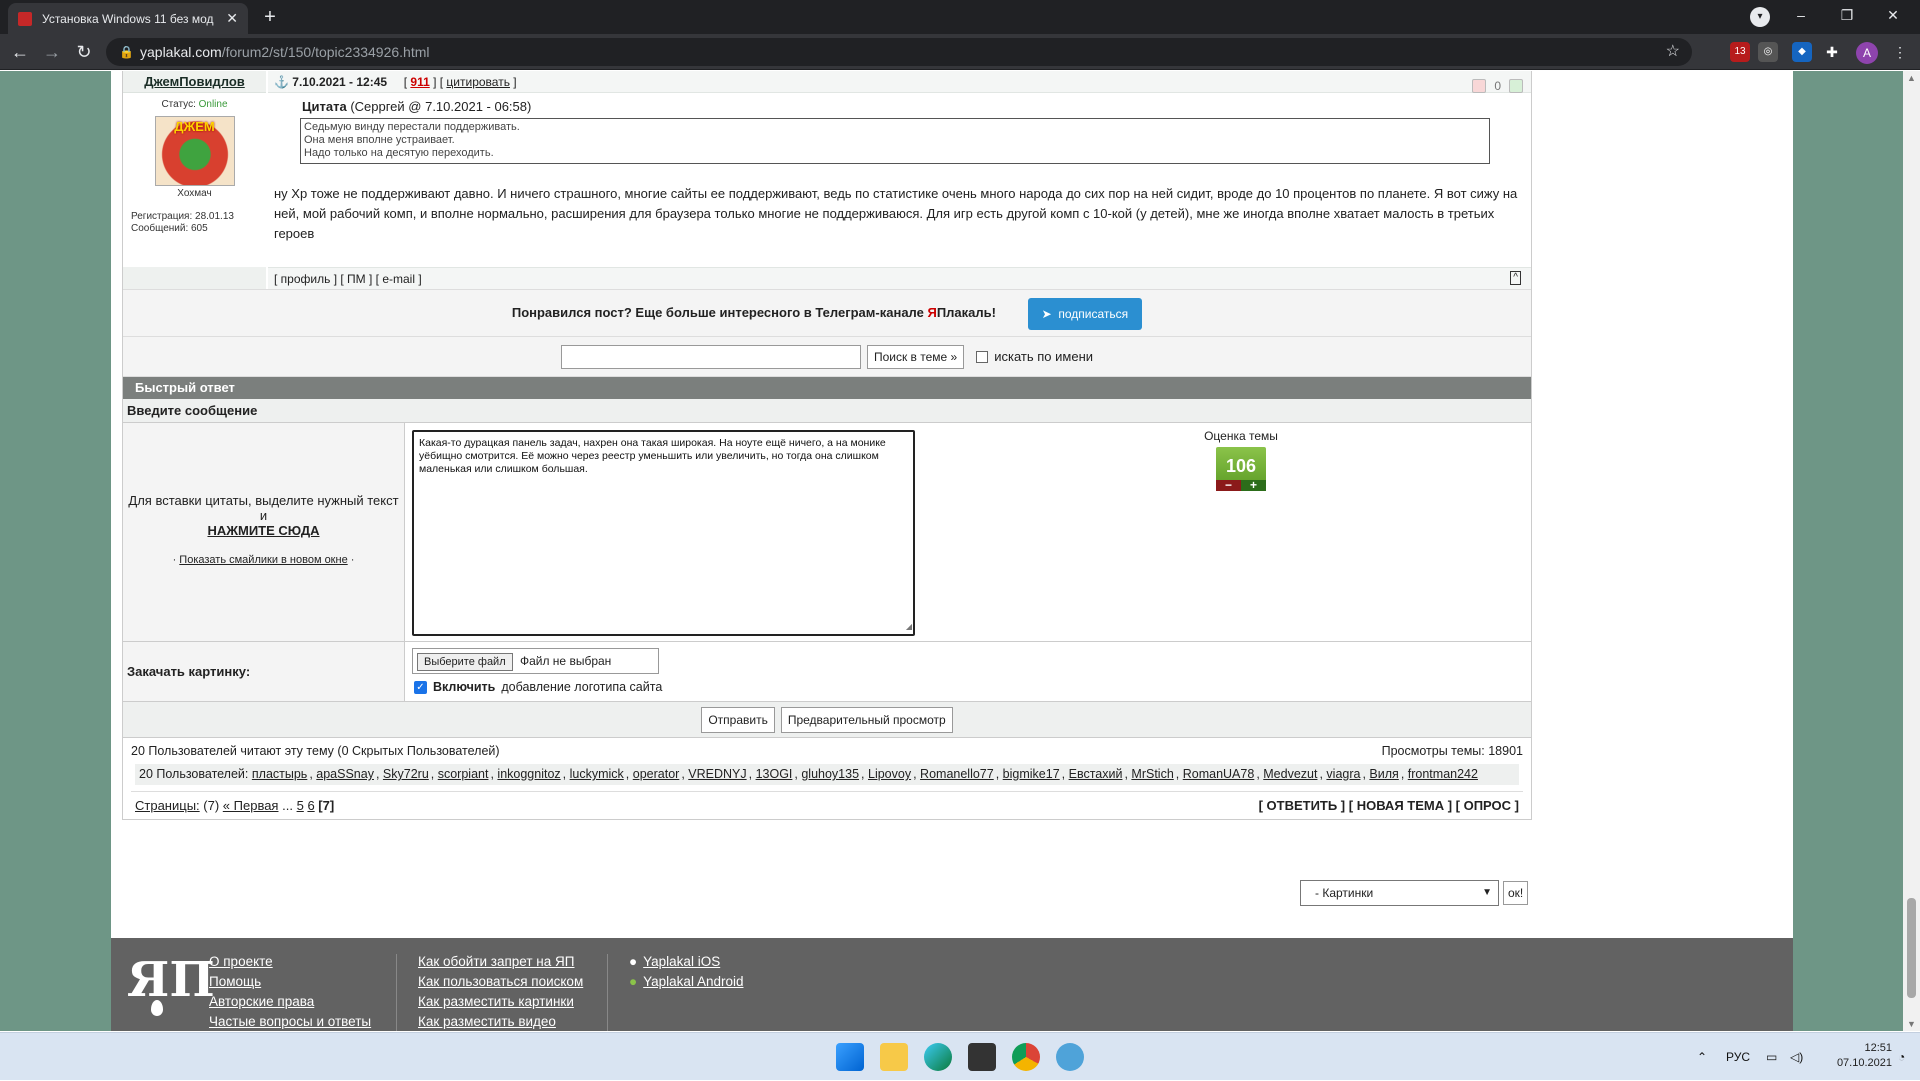 Image resolution: width=1920 pixels, height=1081 pixels. Describe the element at coordinates (1219, 774) in the screenshot. I see `reader-link: RomanUA78` at that location.